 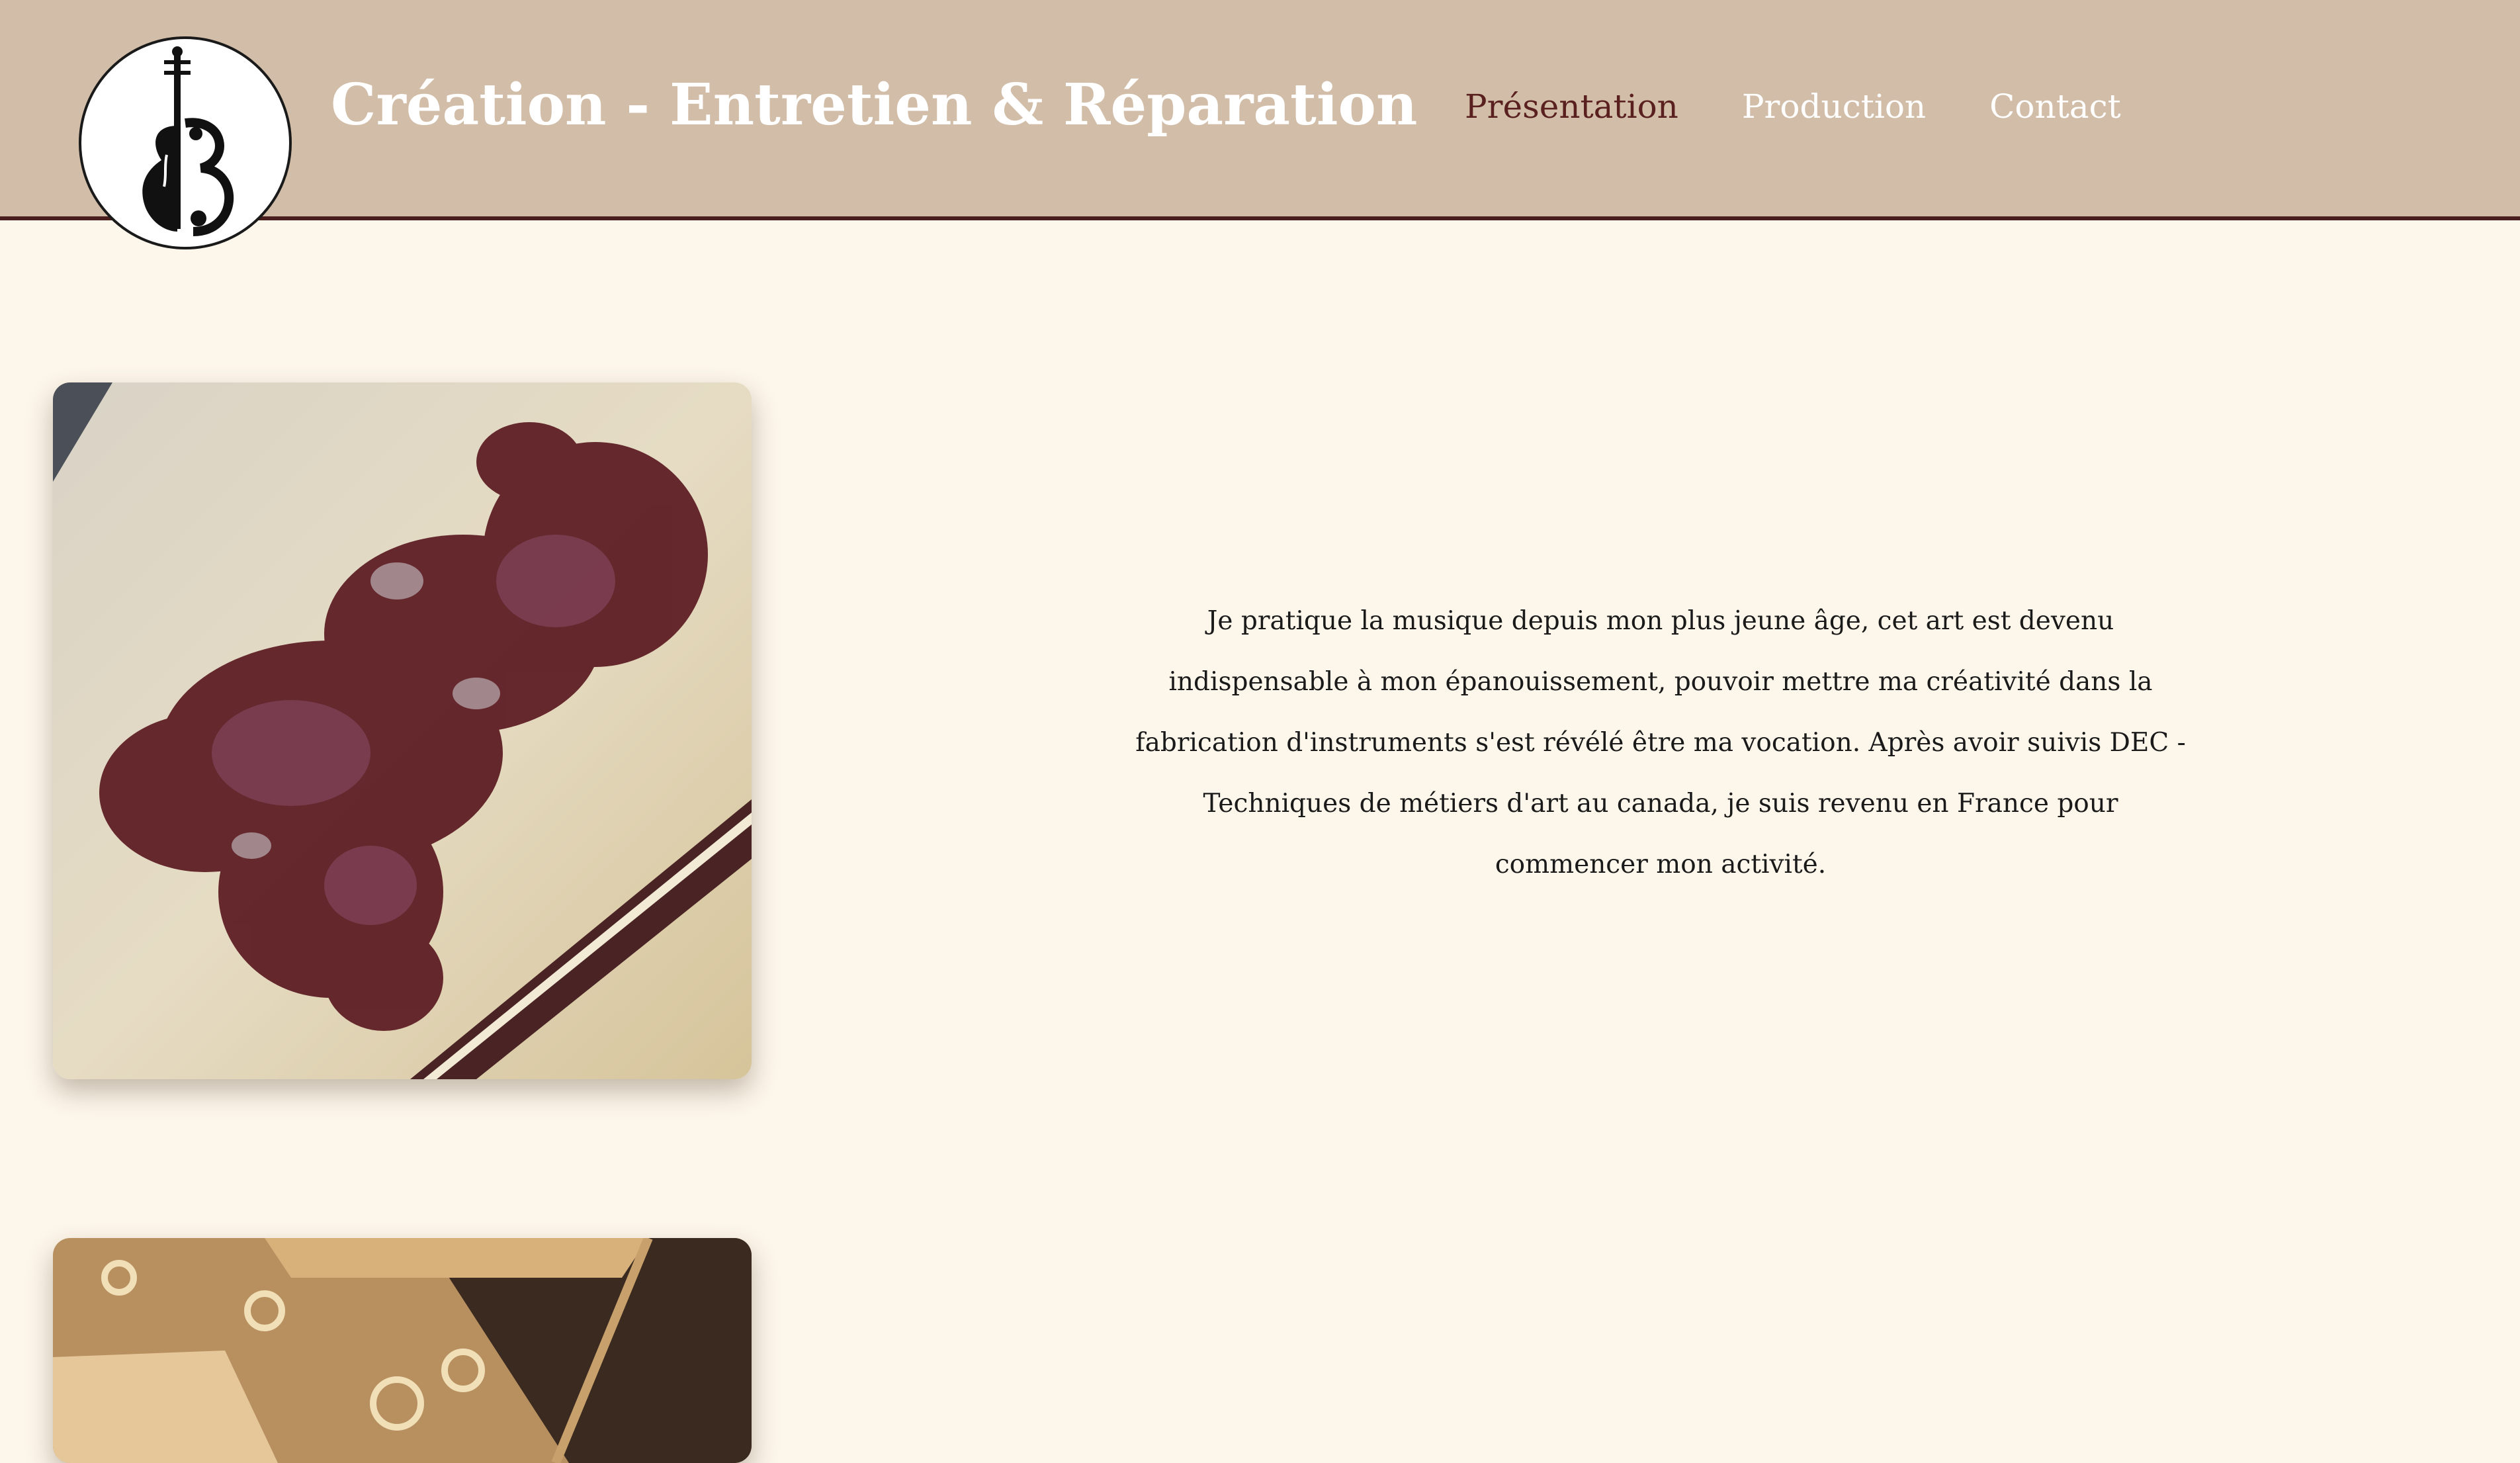 What do you see at coordinates (402, 1350) in the screenshot?
I see `wood-shavings-workbench-photo` at bounding box center [402, 1350].